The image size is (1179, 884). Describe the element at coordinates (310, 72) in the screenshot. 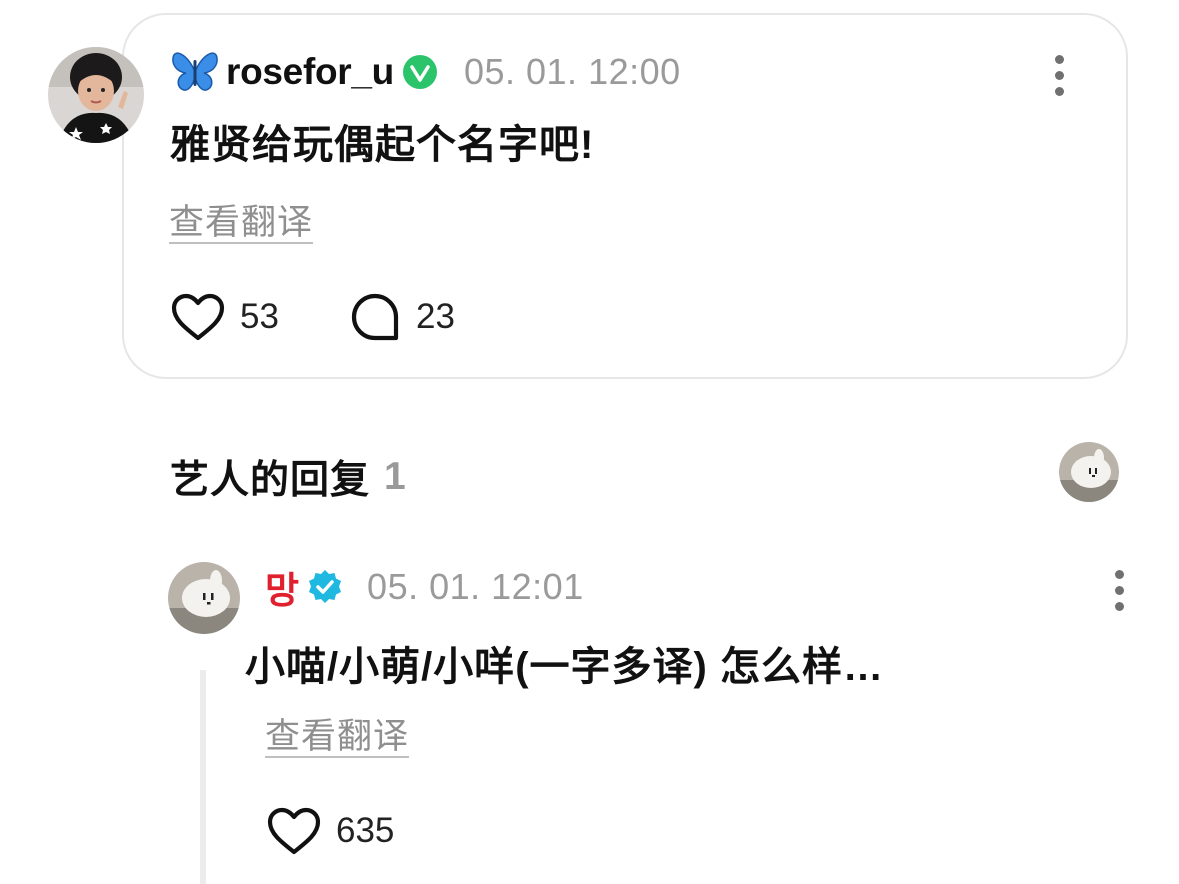

I see `post-username: rosefor_u` at that location.